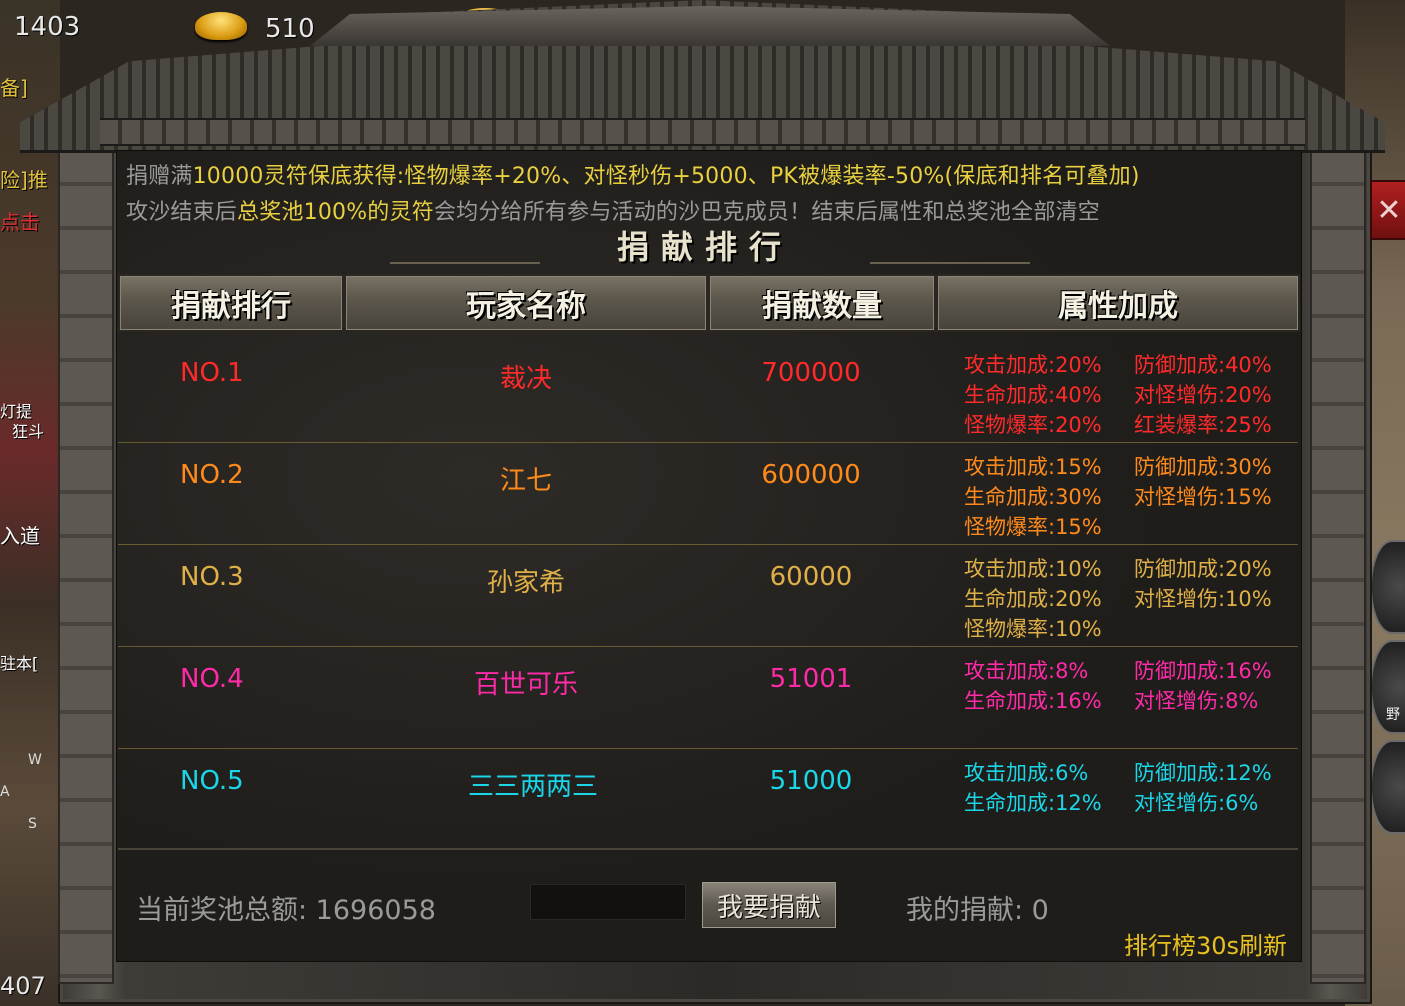  Describe the element at coordinates (335, 212) in the screenshot. I see `notice-2-highlight: 总奖池100%的灵符` at that location.